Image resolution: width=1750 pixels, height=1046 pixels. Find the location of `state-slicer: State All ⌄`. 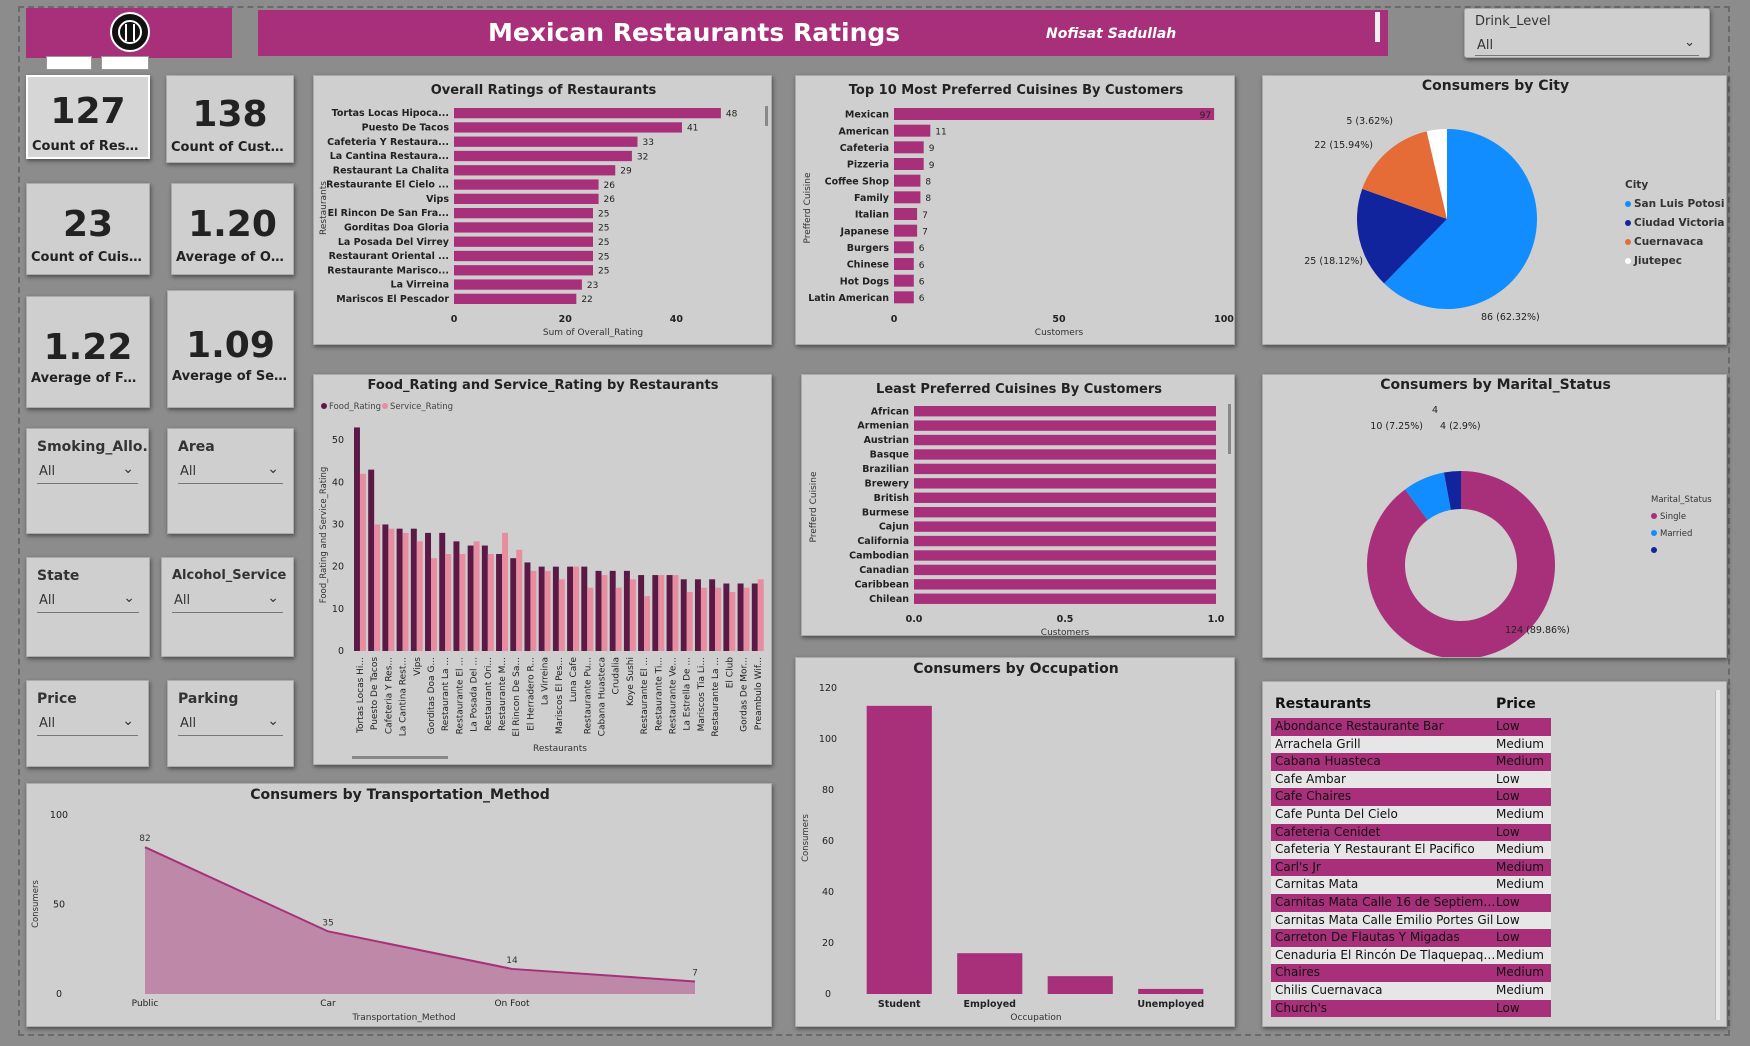

state-slicer: State All ⌄ is located at coordinates (88, 607).